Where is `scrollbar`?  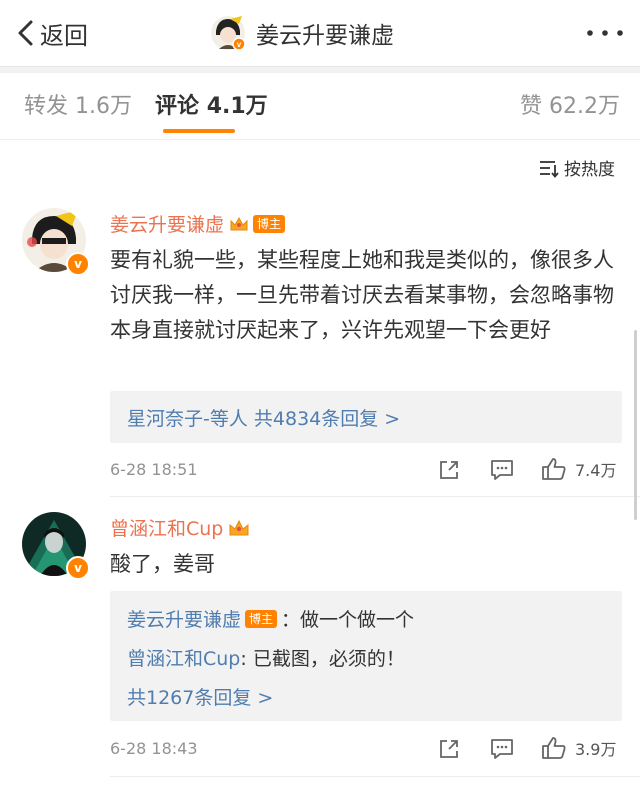
scrollbar is located at coordinates (635, 425).